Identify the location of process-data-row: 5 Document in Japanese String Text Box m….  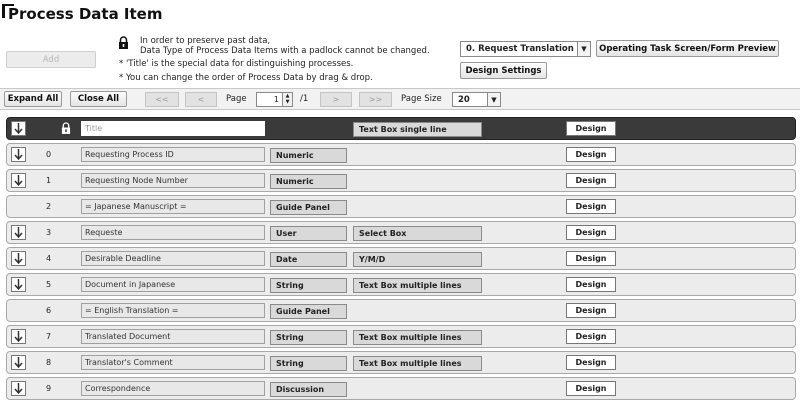
(401, 284).